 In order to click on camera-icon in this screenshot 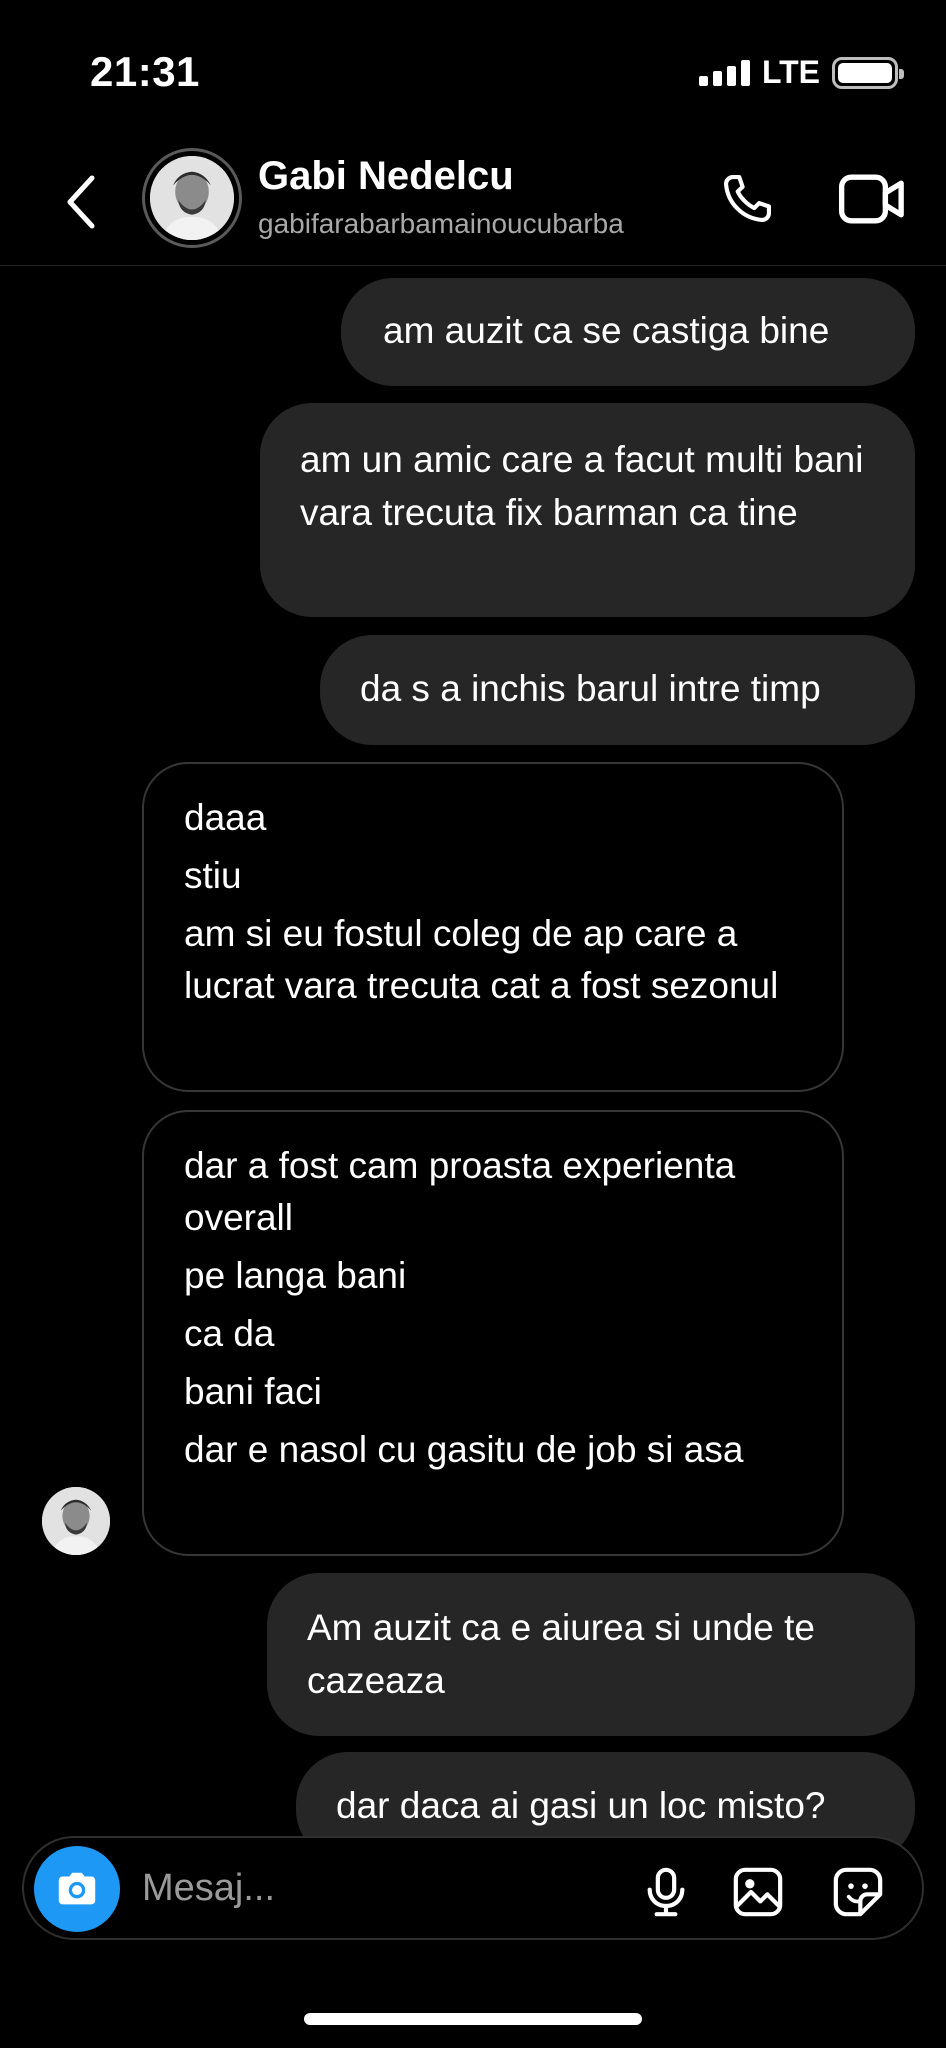, I will do `click(77, 1888)`.